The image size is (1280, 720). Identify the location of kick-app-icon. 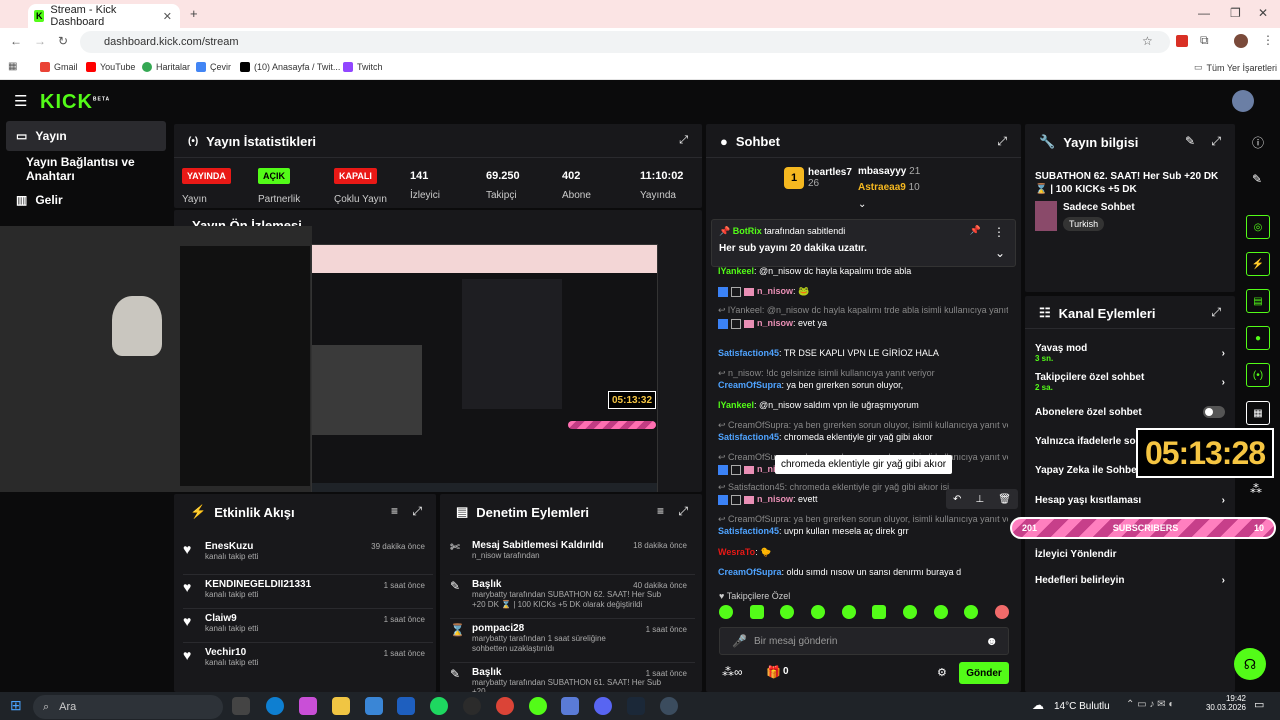
(538, 706).